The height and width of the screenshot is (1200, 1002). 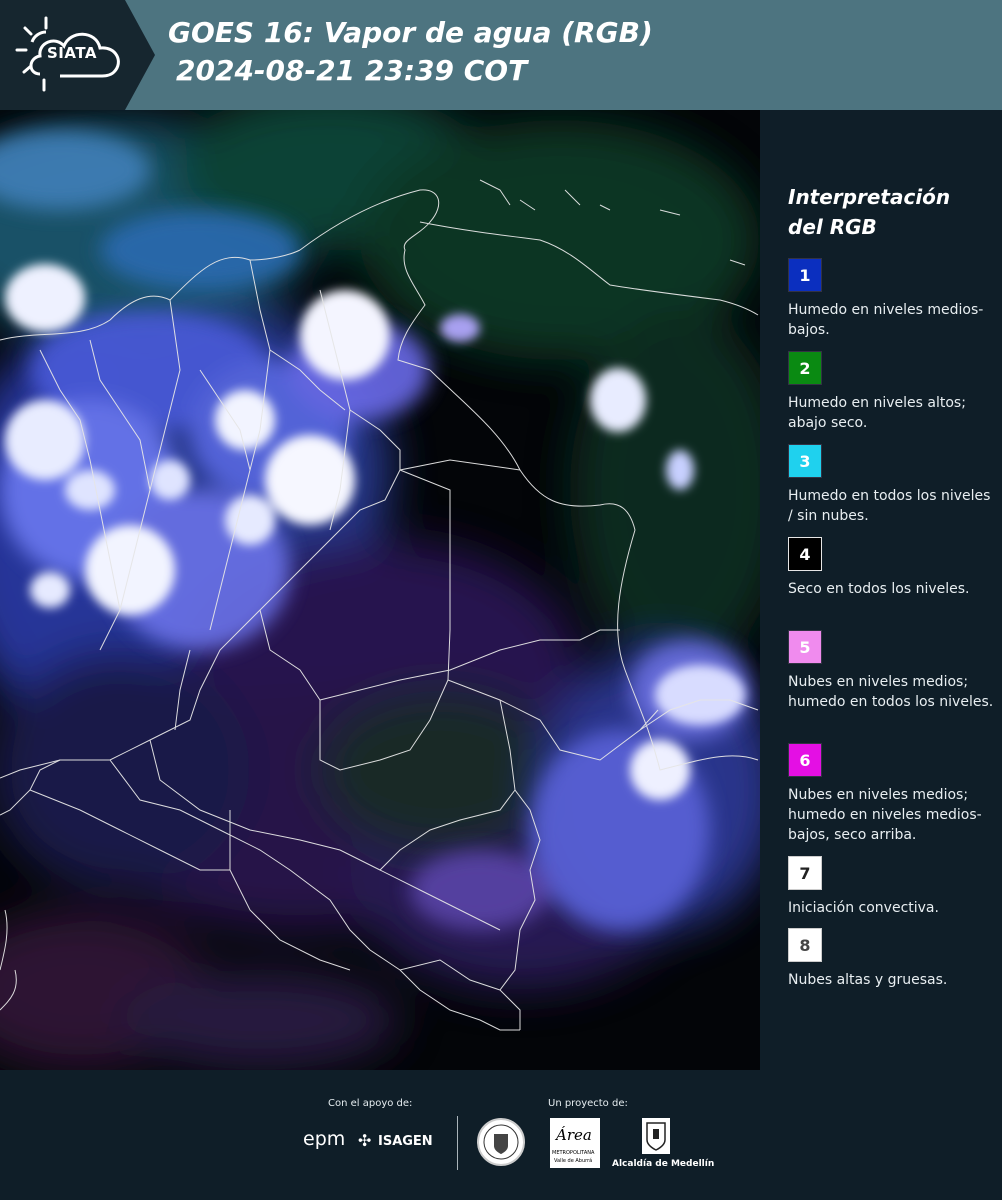 I want to click on legend-swatch-4: 4, so click(x=805, y=554).